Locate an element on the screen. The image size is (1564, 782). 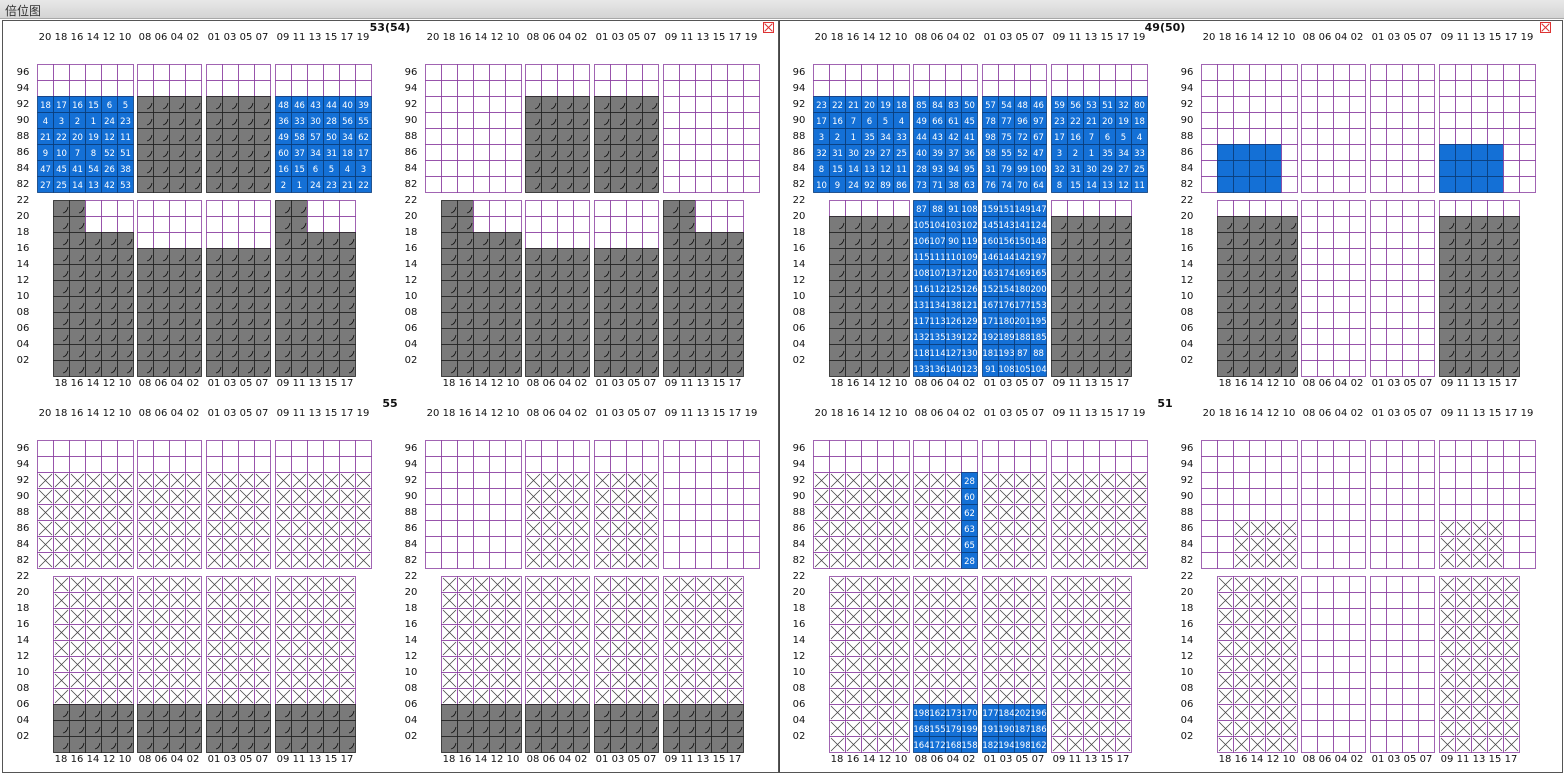
tier-label: 90 is located at coordinates (799, 120).